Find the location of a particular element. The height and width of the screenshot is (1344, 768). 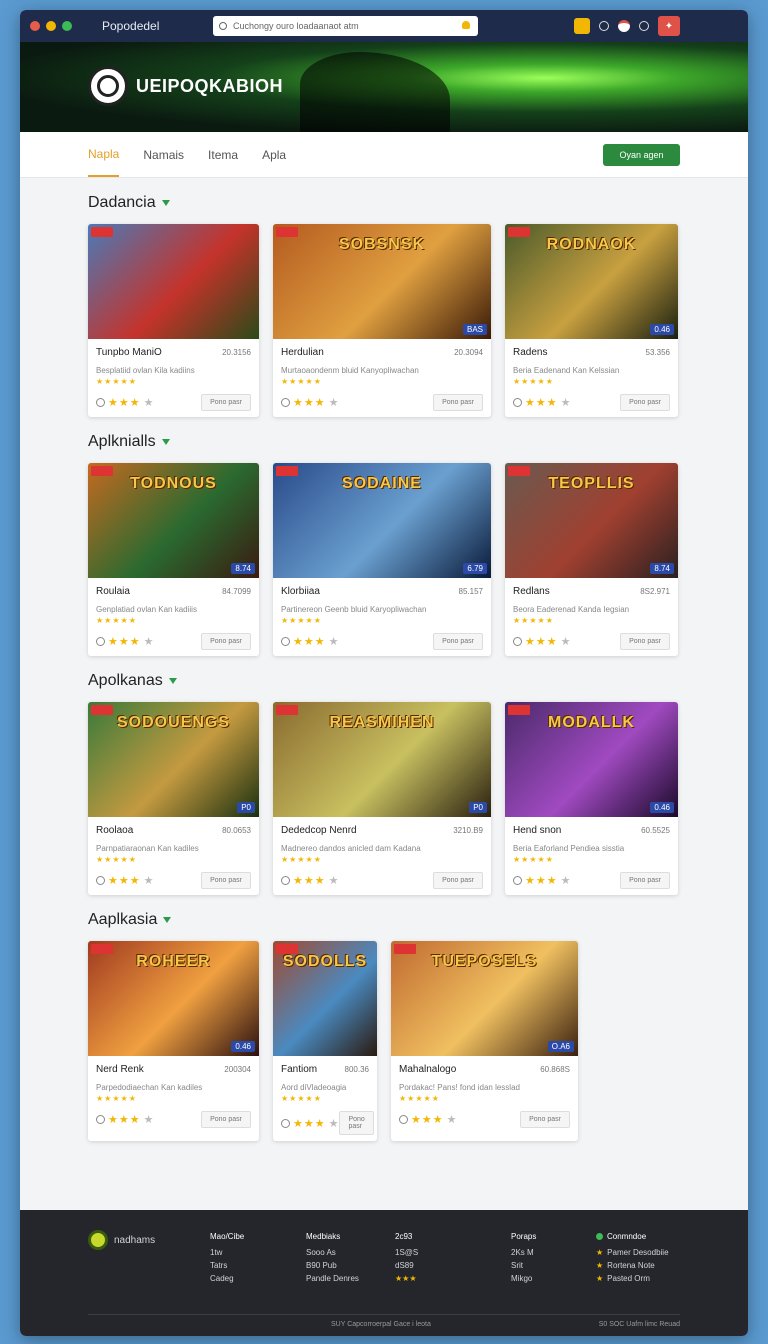

version-badge: 8.74 is located at coordinates (662, 568).